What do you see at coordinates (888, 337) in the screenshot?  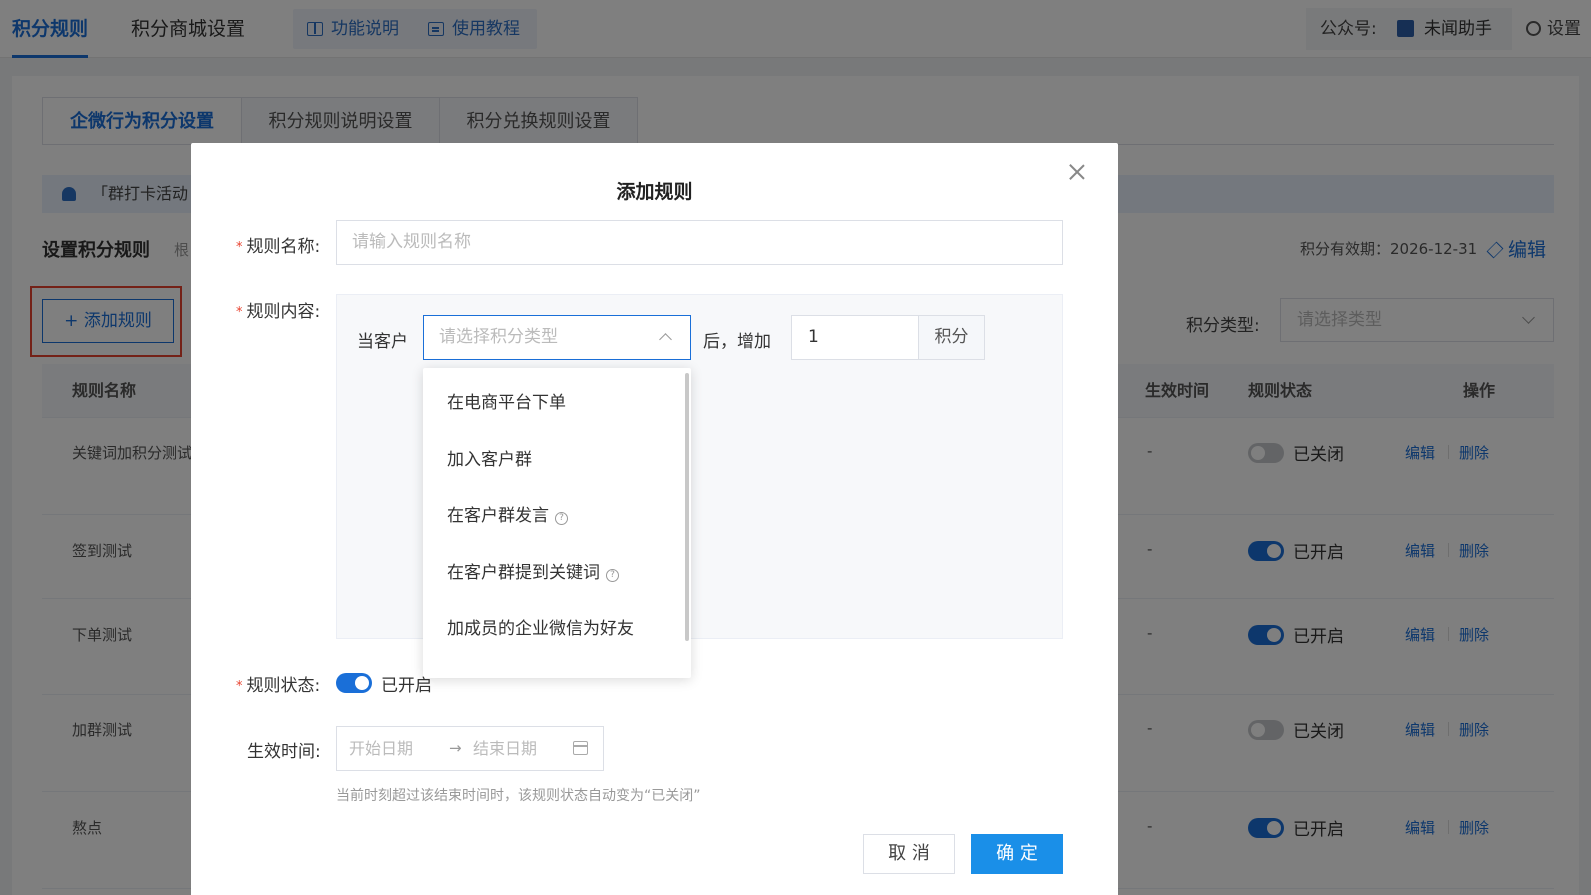 I see `points-amount-input: 1 积分` at bounding box center [888, 337].